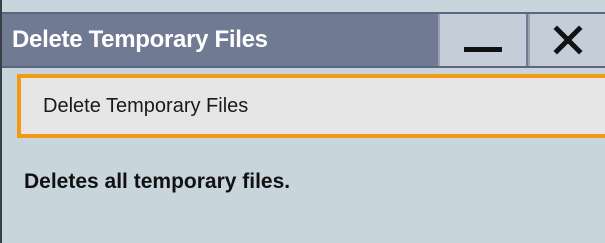 This screenshot has height=243, width=605. Describe the element at coordinates (146, 106) in the screenshot. I see `delete-temporary-files-label: Delete Temporary Files` at that location.